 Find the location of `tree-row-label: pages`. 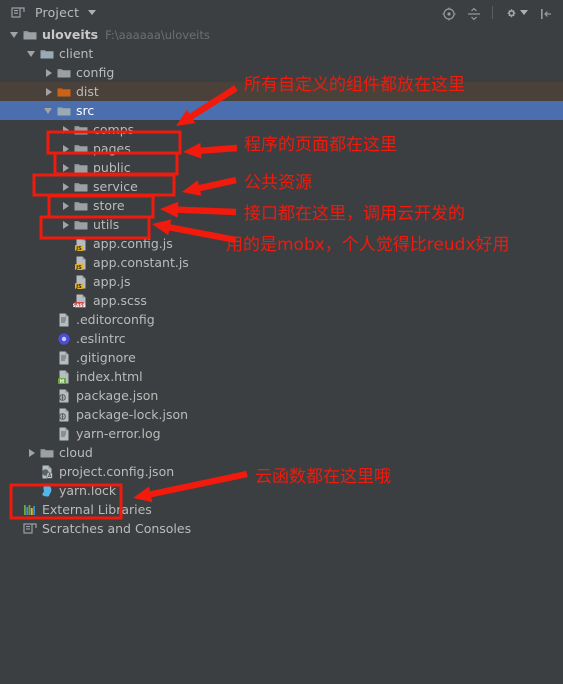

tree-row-label: pages is located at coordinates (112, 148).